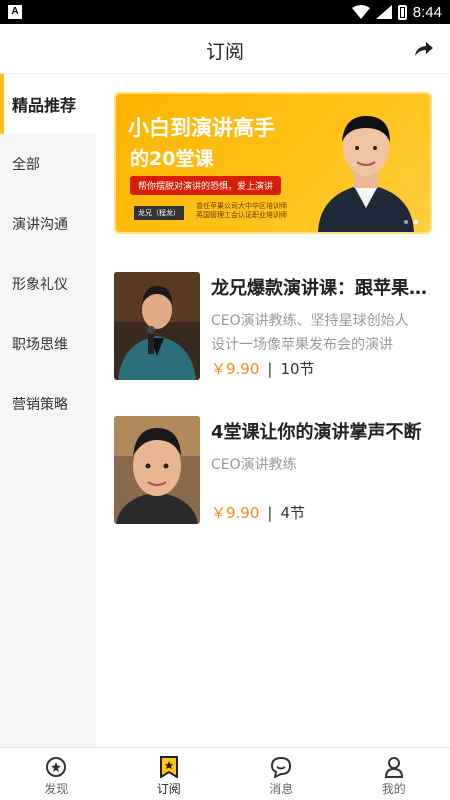  What do you see at coordinates (297, 369) in the screenshot?
I see `lesson-count: 10节` at bounding box center [297, 369].